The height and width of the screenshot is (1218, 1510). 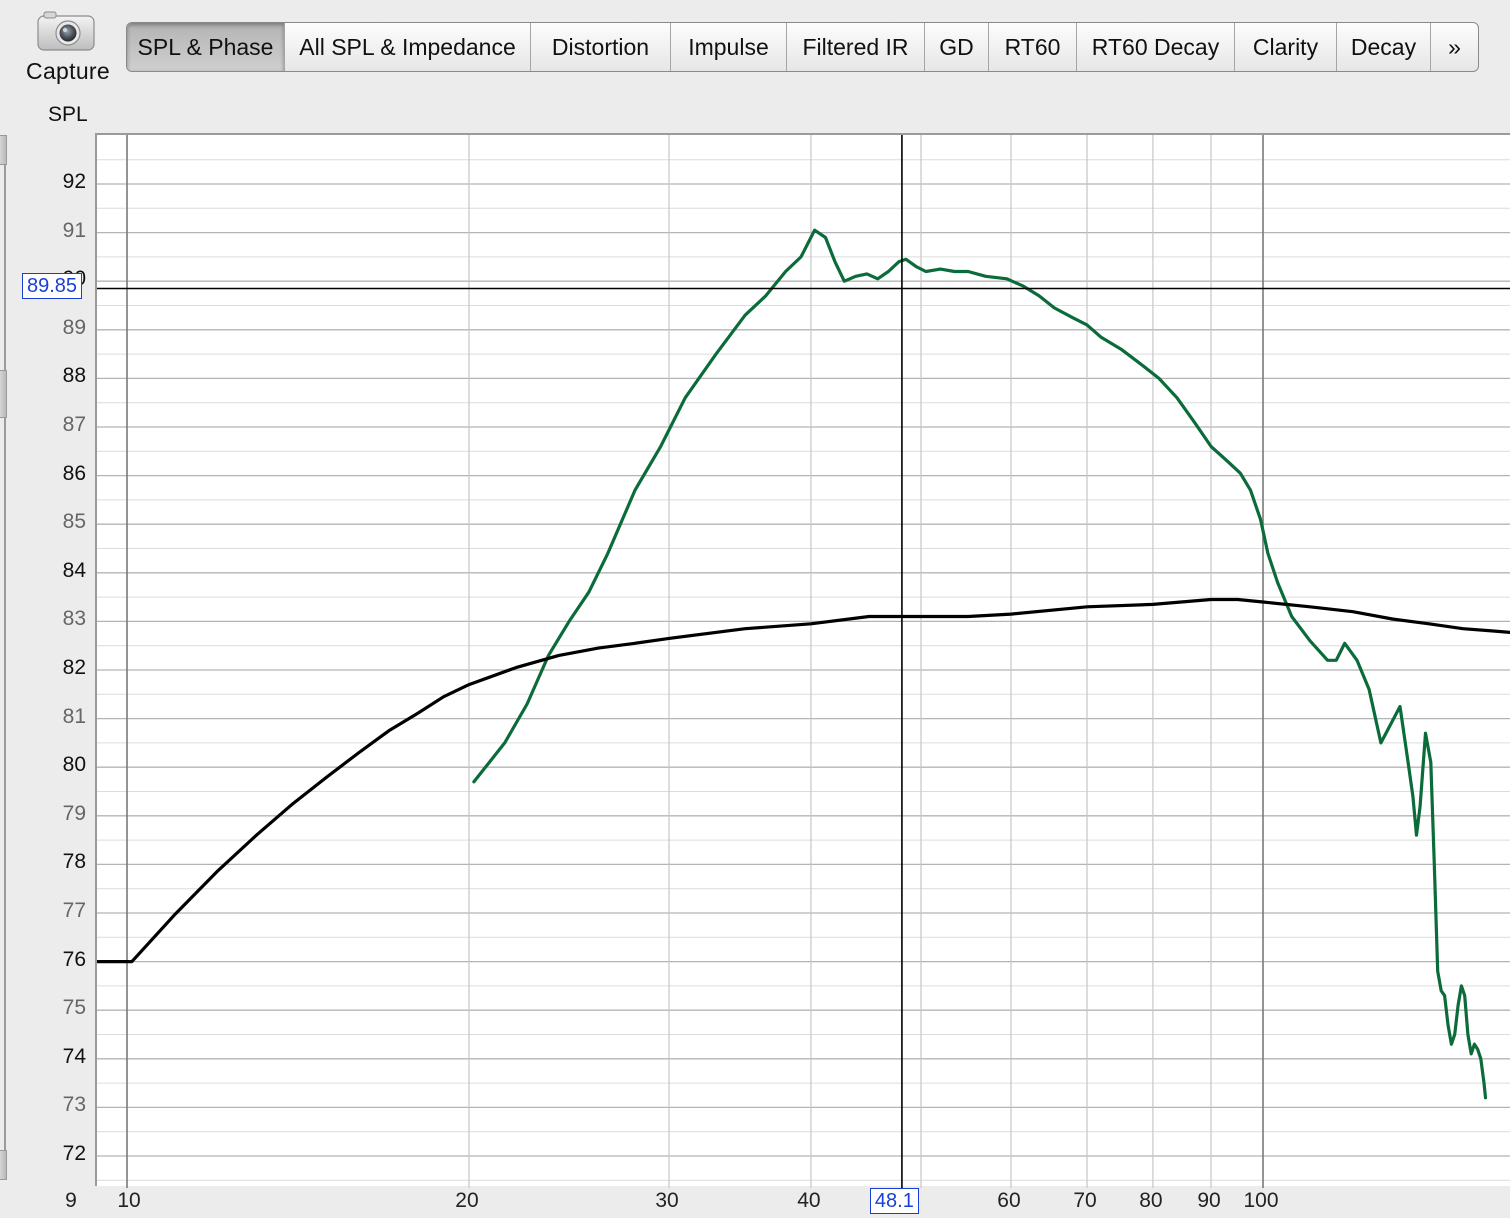 I want to click on tab-spl-phase: SPL & Phase, so click(x=206, y=47).